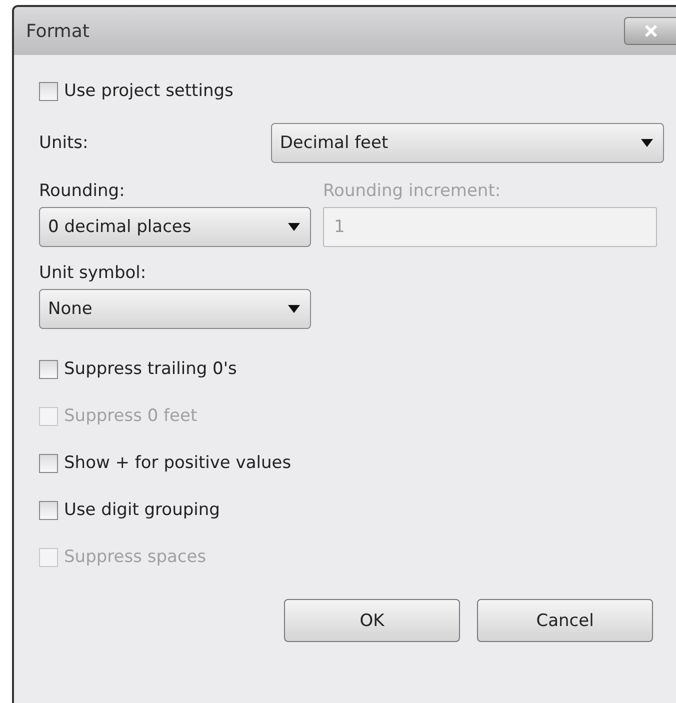 Image resolution: width=676 pixels, height=703 pixels. What do you see at coordinates (372, 620) in the screenshot?
I see `dialog-button: OK` at bounding box center [372, 620].